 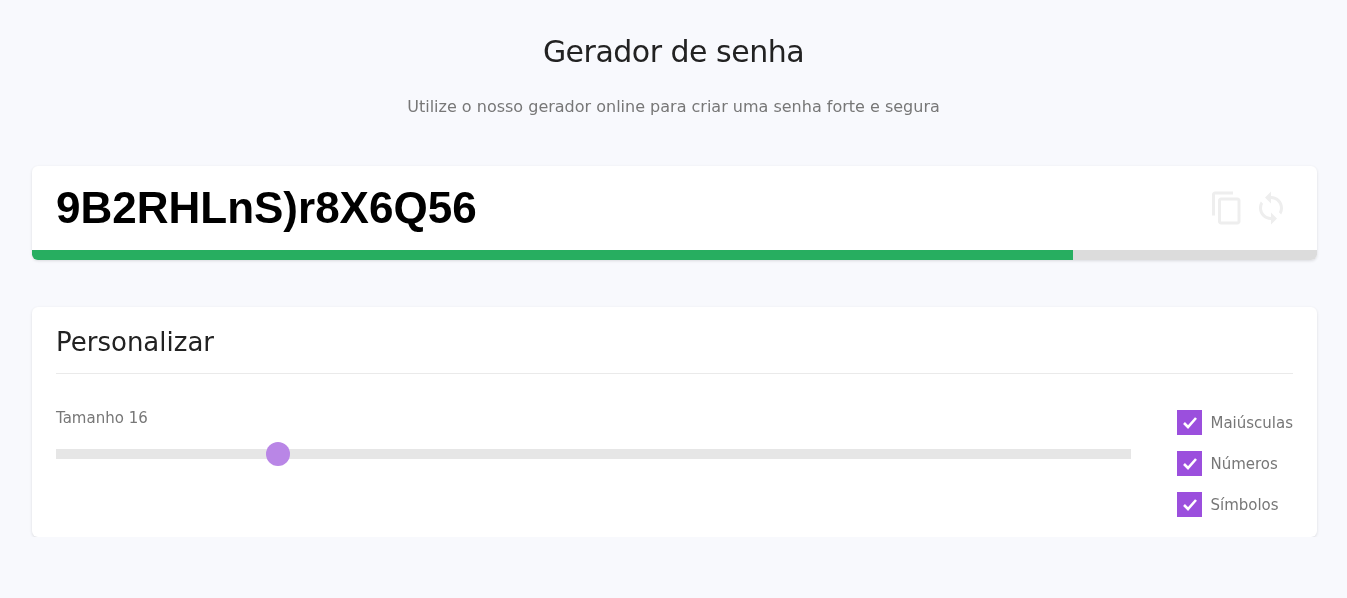 I want to click on option-label: Maiúsculas, so click(x=1251, y=422).